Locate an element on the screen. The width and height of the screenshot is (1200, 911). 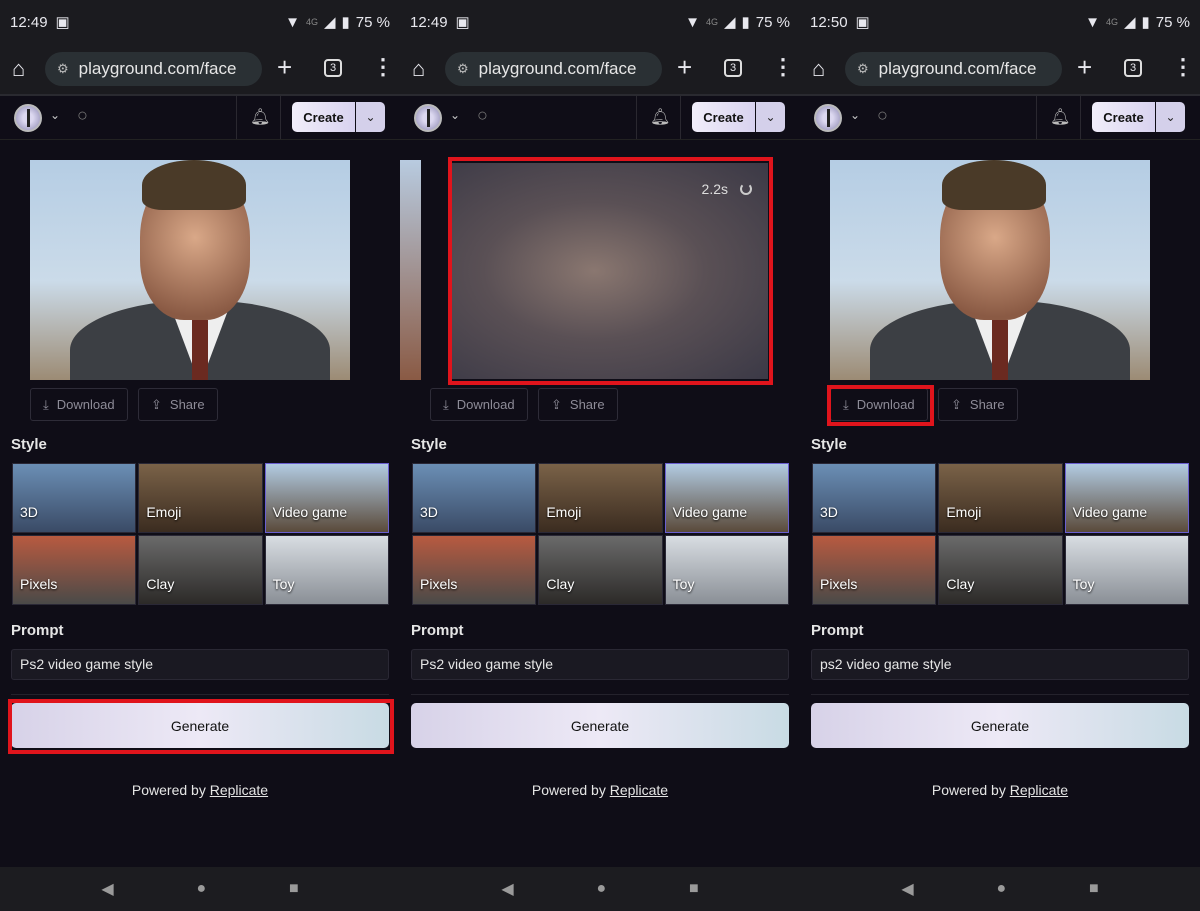
browser-toolbar: ⌂ ⚙ playground.com/face + 3 ⋮ is located at coordinates (1000, 70).